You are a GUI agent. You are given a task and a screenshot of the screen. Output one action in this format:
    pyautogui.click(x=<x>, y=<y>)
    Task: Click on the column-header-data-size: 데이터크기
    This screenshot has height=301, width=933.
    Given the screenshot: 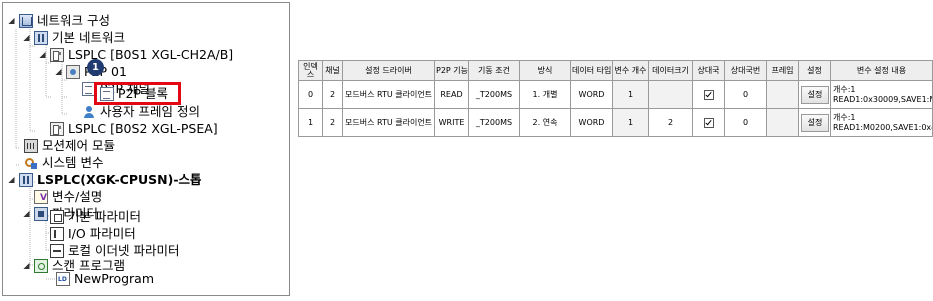 What is the action you would take?
    pyautogui.click(x=670, y=70)
    